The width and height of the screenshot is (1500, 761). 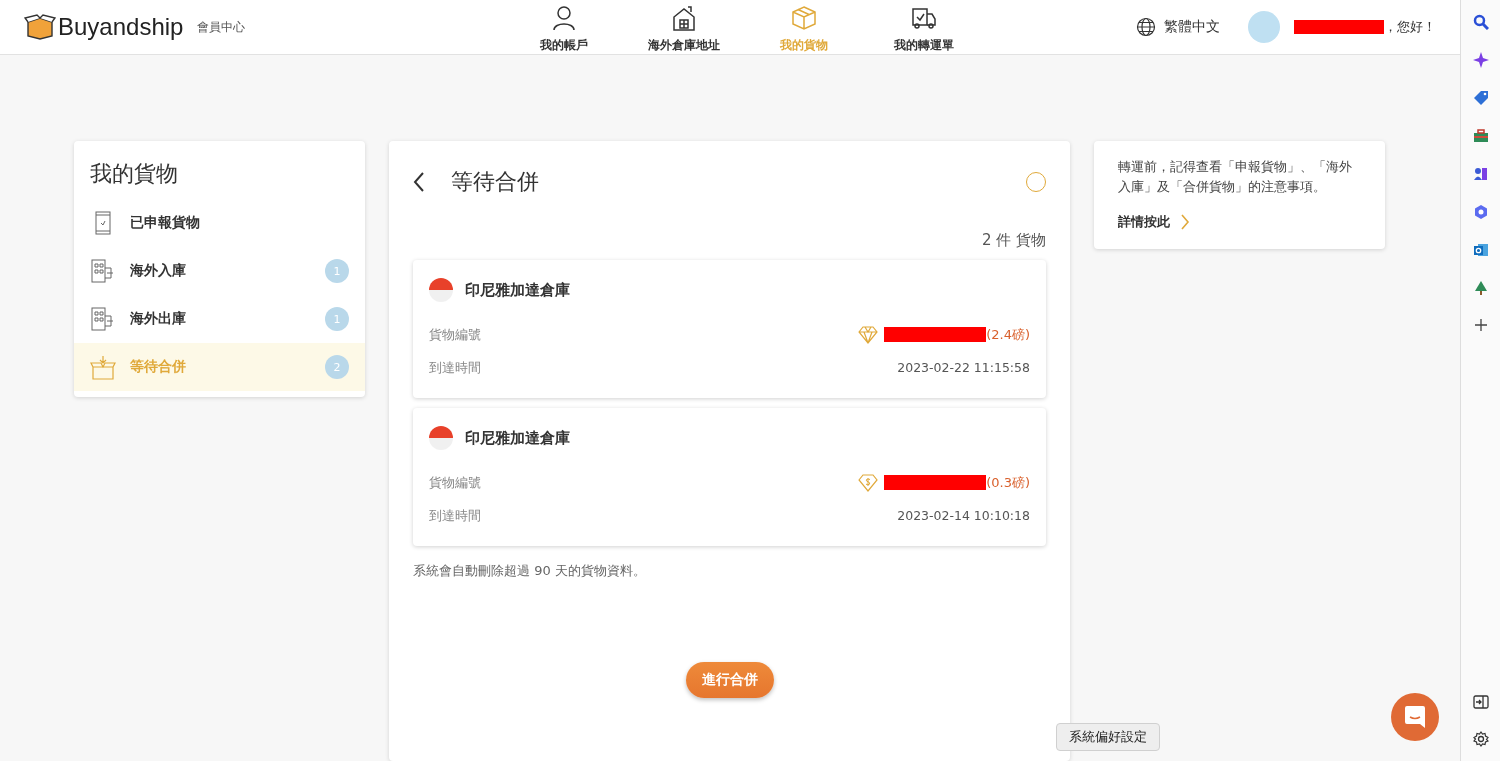 What do you see at coordinates (219, 271) in the screenshot?
I see `sidebar-item: 海外入庫 1` at bounding box center [219, 271].